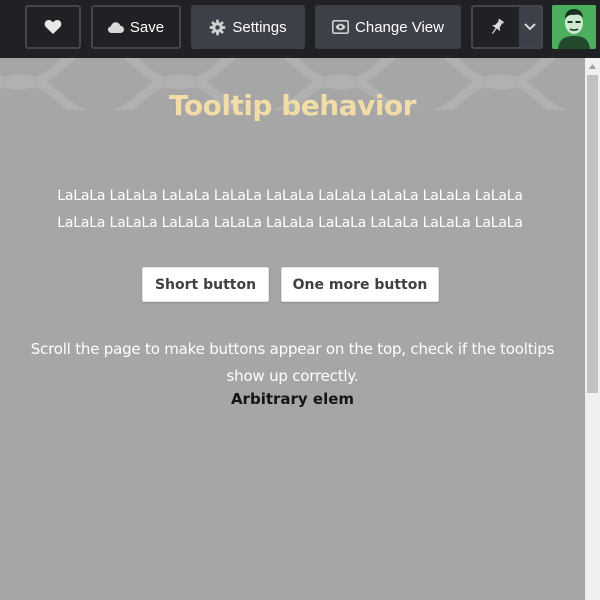 The width and height of the screenshot is (600, 600). I want to click on gear-icon, so click(217, 27).